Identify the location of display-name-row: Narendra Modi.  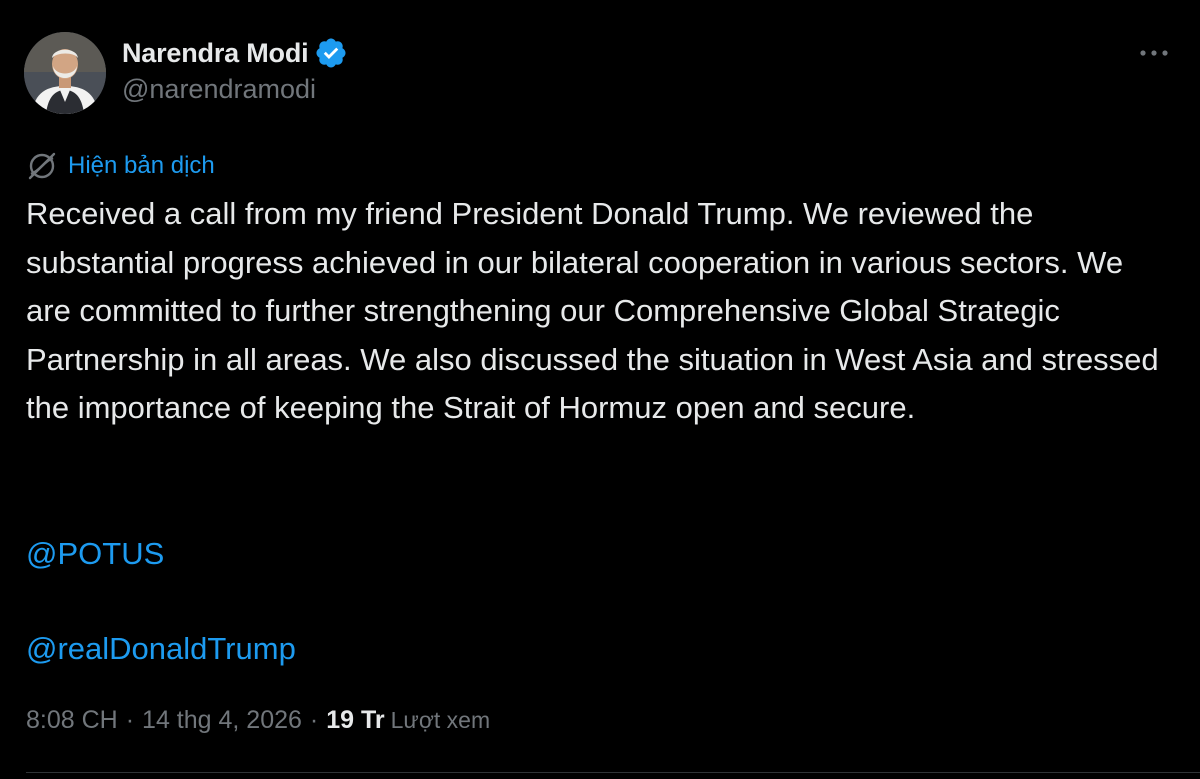
(235, 53).